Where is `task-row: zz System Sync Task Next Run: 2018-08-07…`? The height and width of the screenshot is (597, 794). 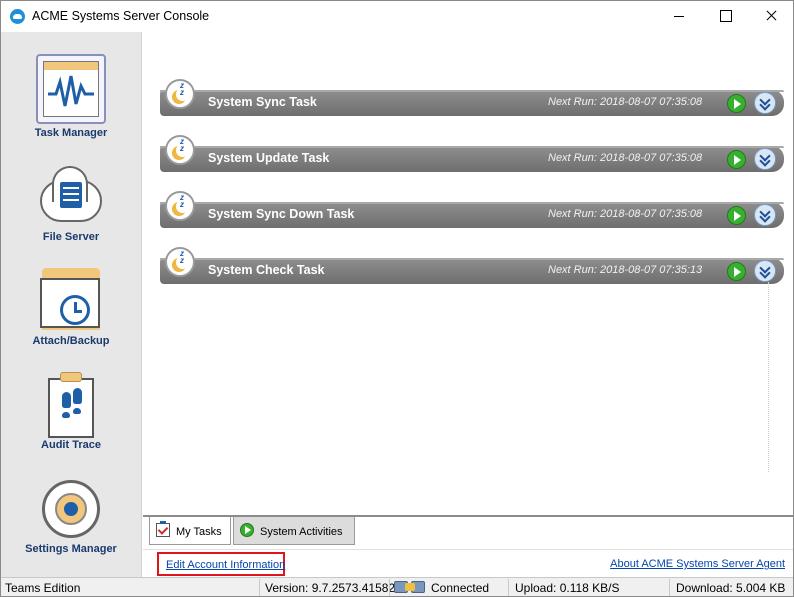 task-row: zz System Sync Task Next Run: 2018-08-07… is located at coordinates (472, 97).